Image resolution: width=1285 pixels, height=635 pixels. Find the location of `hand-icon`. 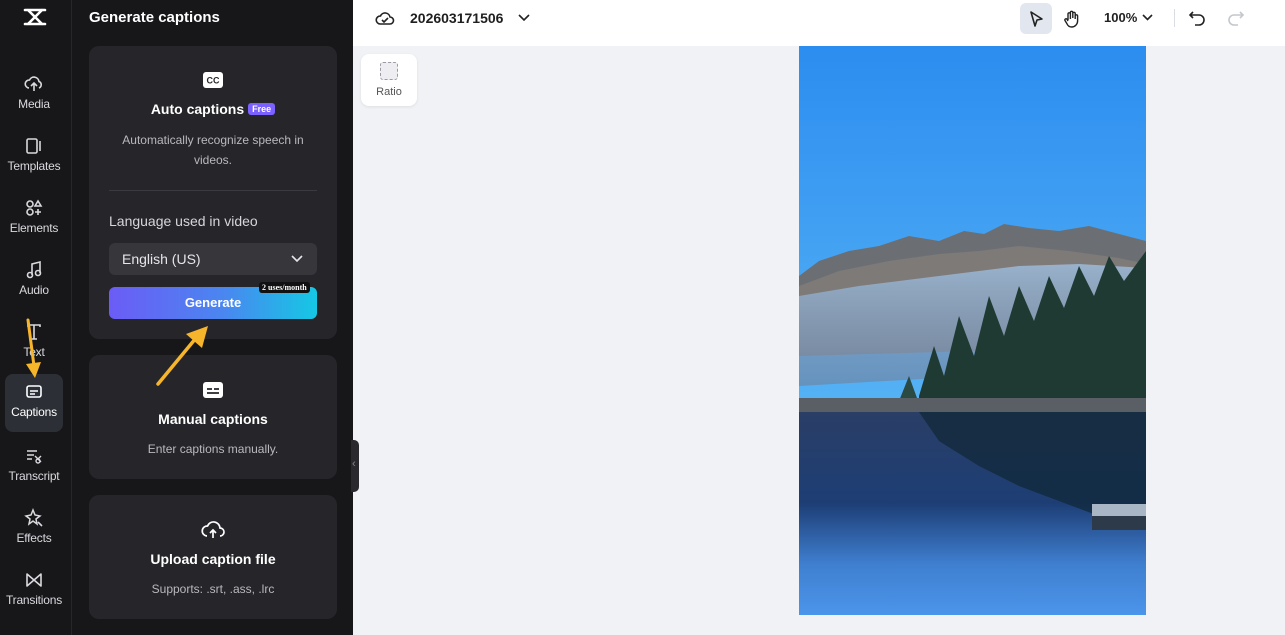

hand-icon is located at coordinates (1071, 19).